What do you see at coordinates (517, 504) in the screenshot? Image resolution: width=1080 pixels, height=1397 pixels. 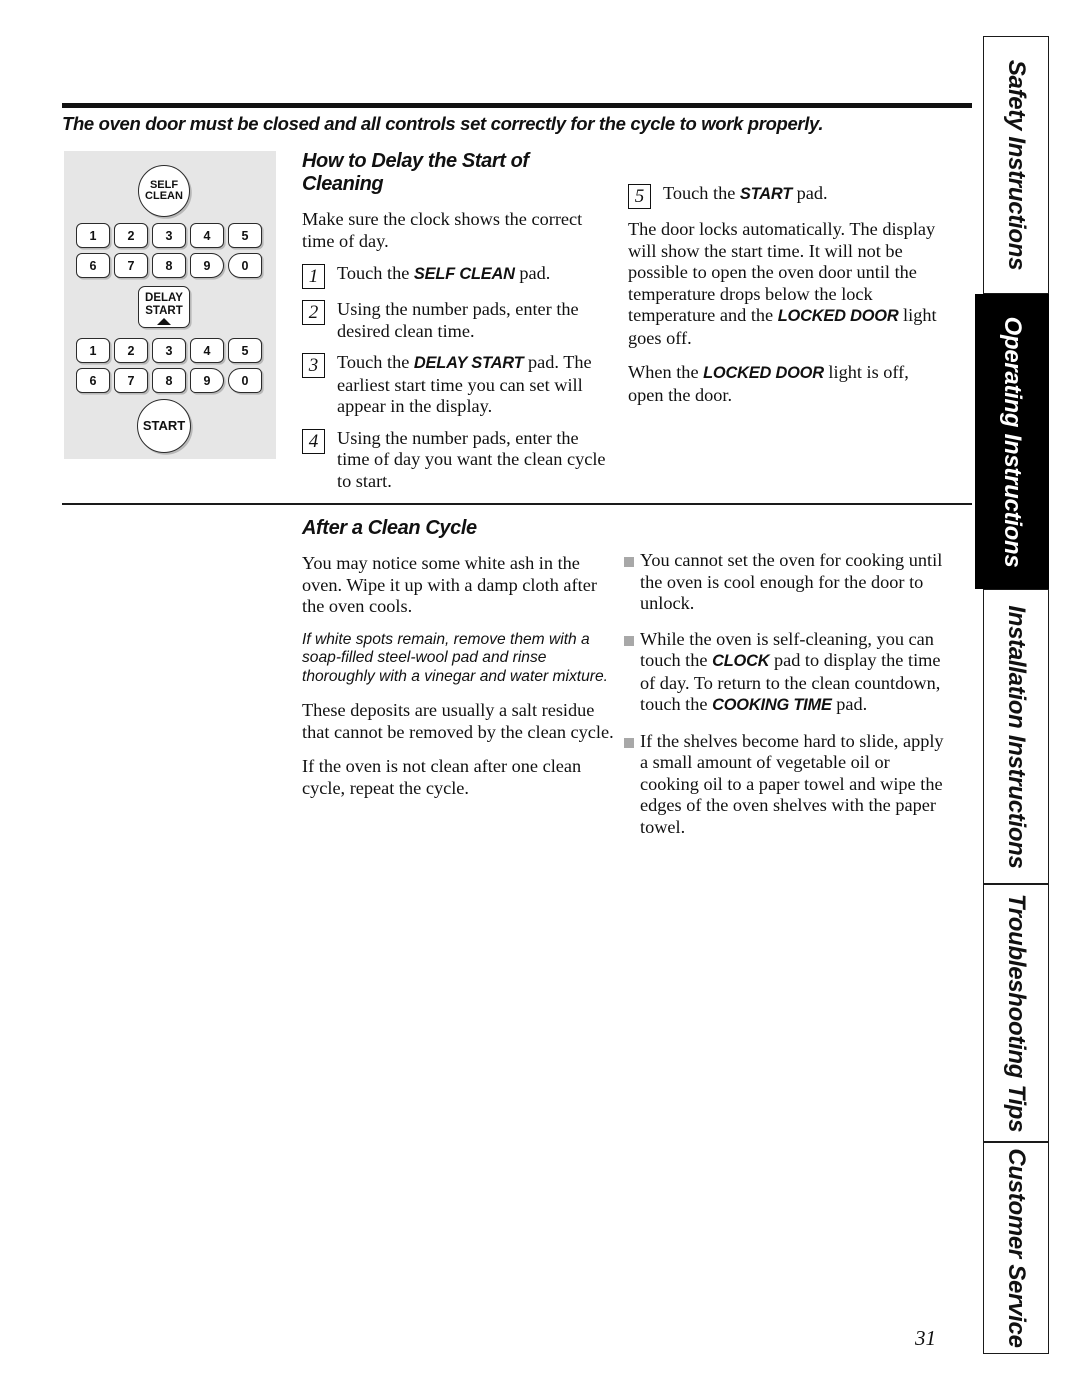 I see `section-divider-rule` at bounding box center [517, 504].